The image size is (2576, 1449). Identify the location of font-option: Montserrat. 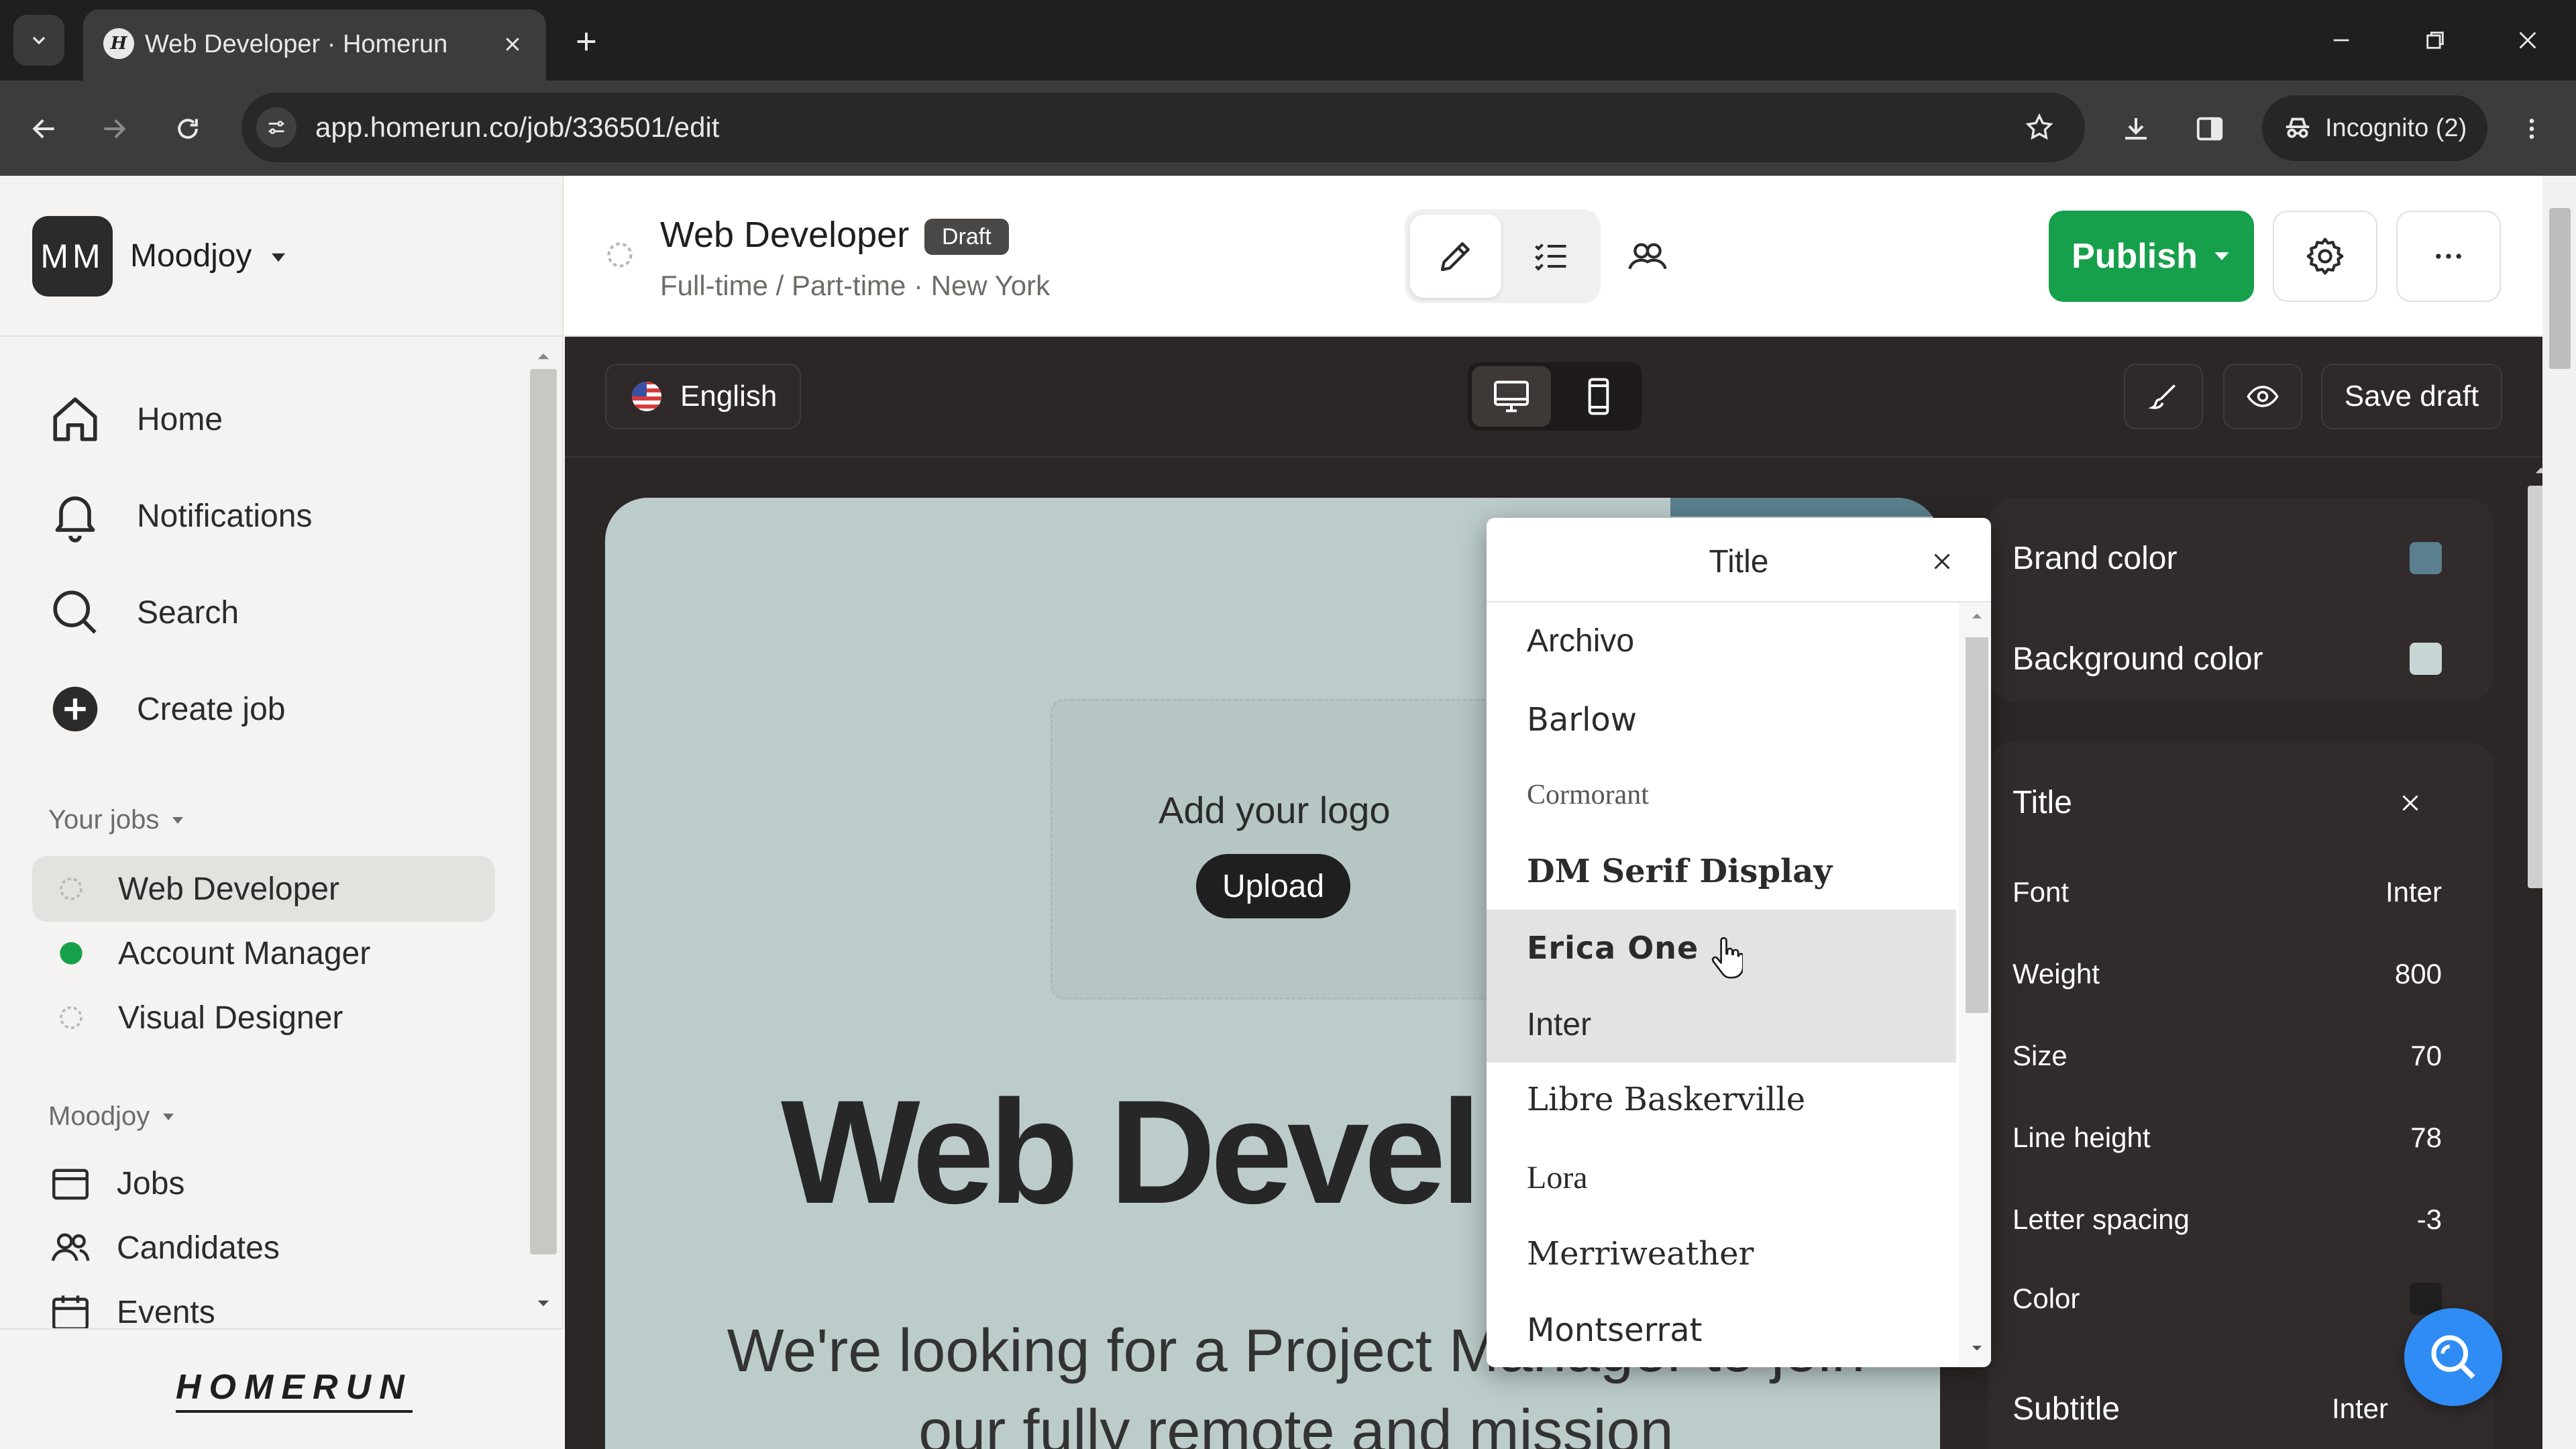
(1721, 1329).